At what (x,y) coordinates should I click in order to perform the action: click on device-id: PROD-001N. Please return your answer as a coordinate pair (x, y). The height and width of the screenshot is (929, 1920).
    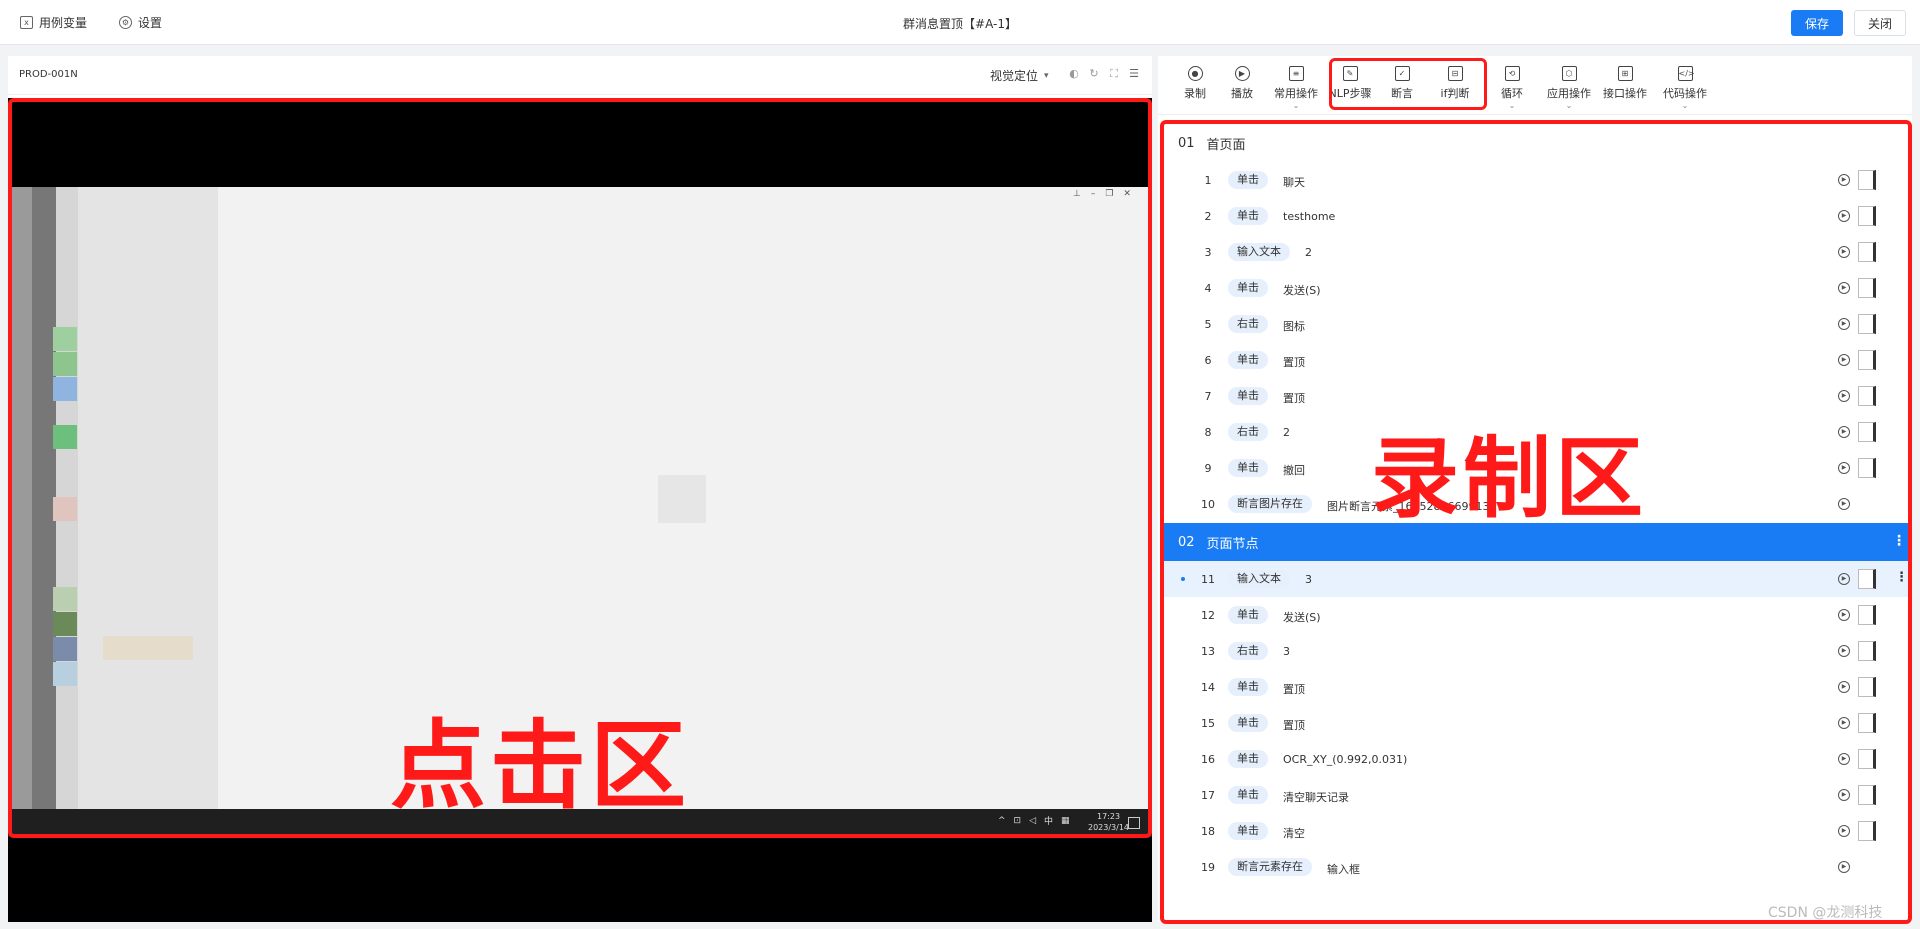
    Looking at the image, I should click on (48, 74).